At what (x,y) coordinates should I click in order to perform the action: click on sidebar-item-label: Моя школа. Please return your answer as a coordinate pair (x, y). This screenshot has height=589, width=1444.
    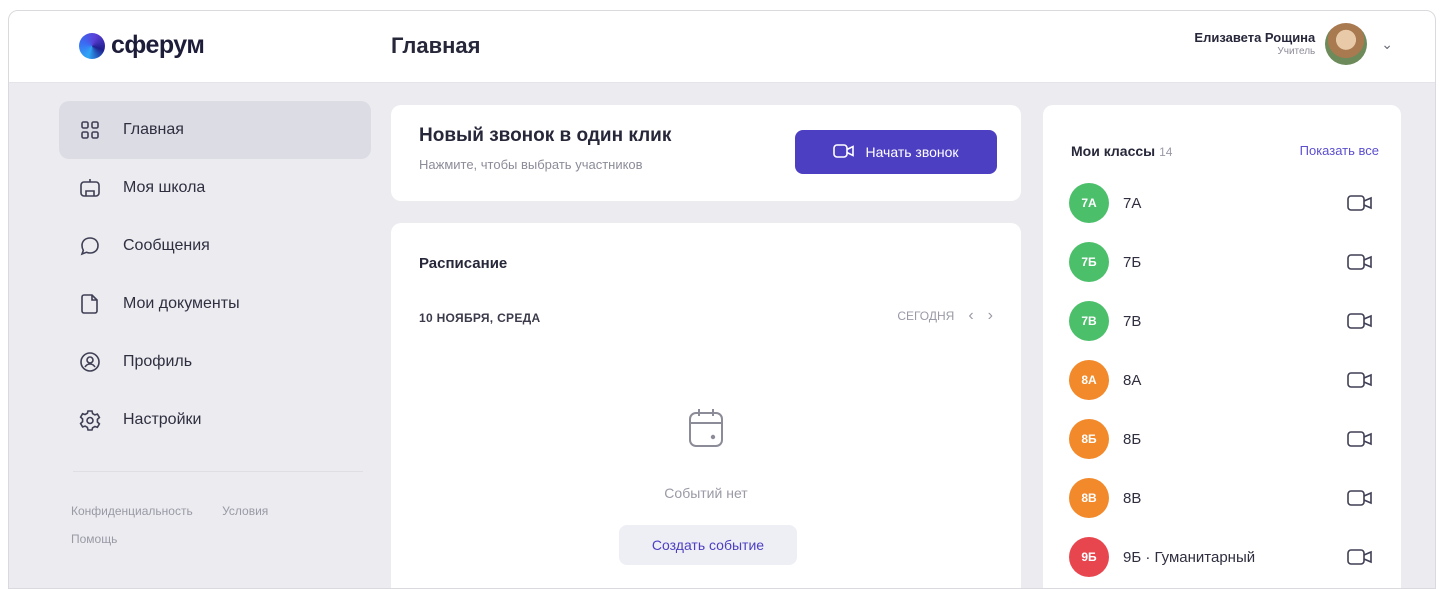
    Looking at the image, I should click on (164, 187).